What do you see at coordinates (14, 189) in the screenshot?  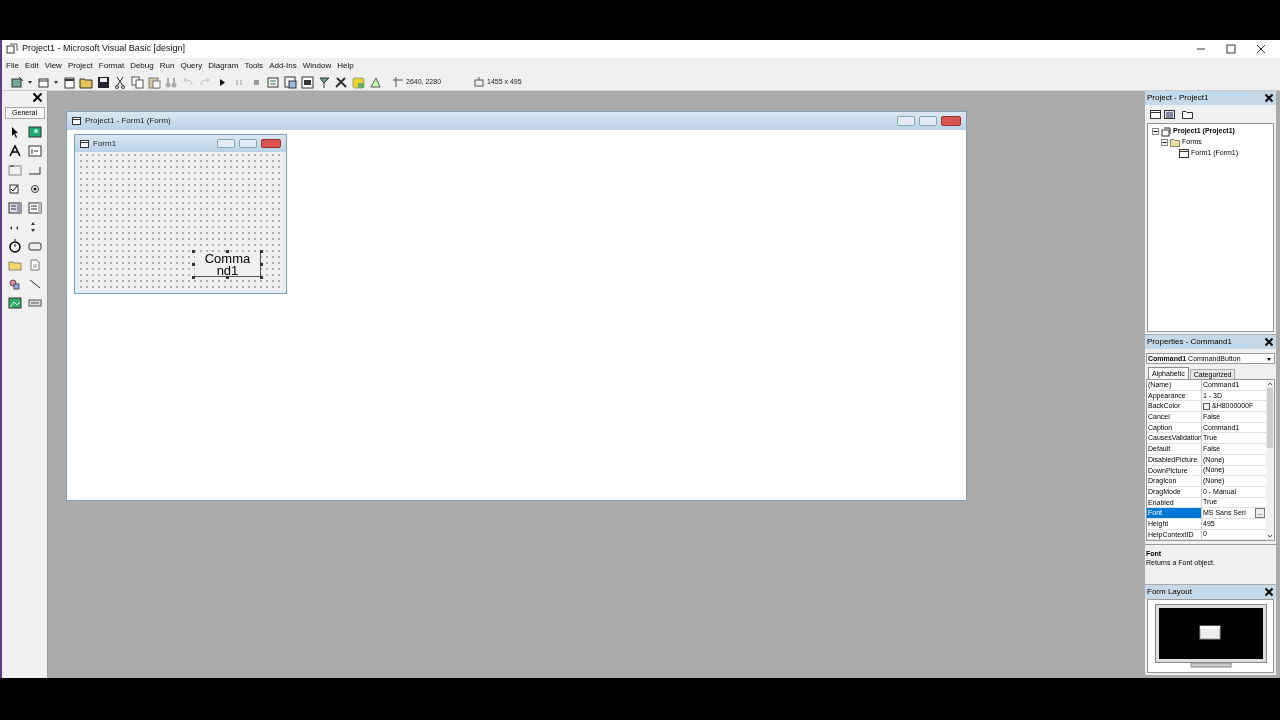 I see `checkbox-icon` at bounding box center [14, 189].